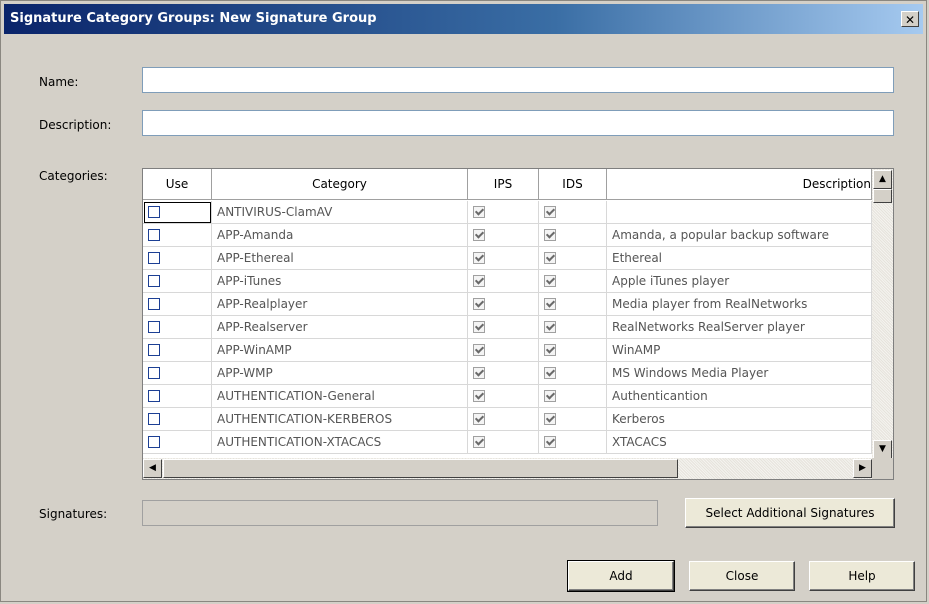 Image resolution: width=929 pixels, height=604 pixels. I want to click on close-button: Close, so click(742, 576).